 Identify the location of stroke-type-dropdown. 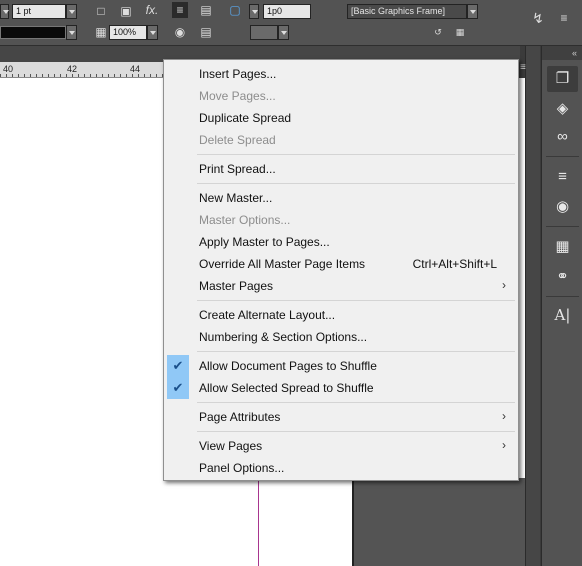
(71, 32).